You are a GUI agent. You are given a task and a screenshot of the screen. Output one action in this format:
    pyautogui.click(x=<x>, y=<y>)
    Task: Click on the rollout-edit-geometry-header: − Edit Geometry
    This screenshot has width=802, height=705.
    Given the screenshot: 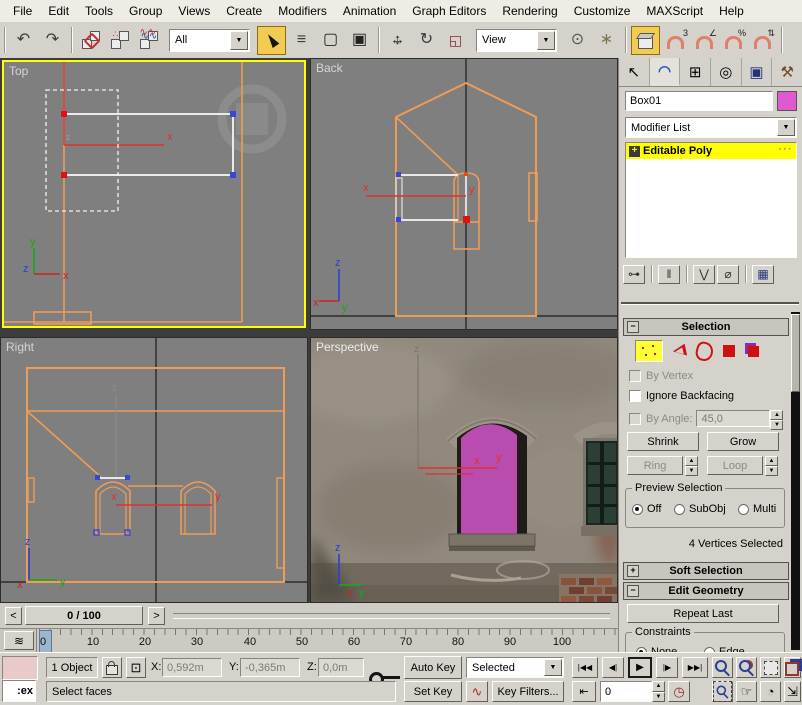 What is the action you would take?
    pyautogui.click(x=706, y=591)
    